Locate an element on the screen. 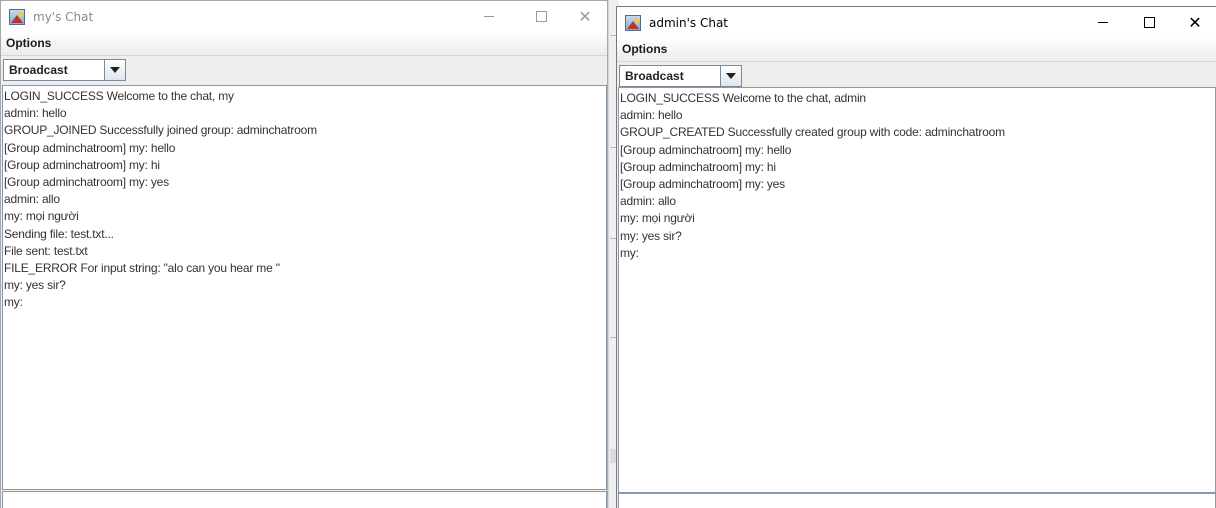  chat-message: LOGIN_SUCCESS Welcome to the chat, my is located at coordinates (119, 96).